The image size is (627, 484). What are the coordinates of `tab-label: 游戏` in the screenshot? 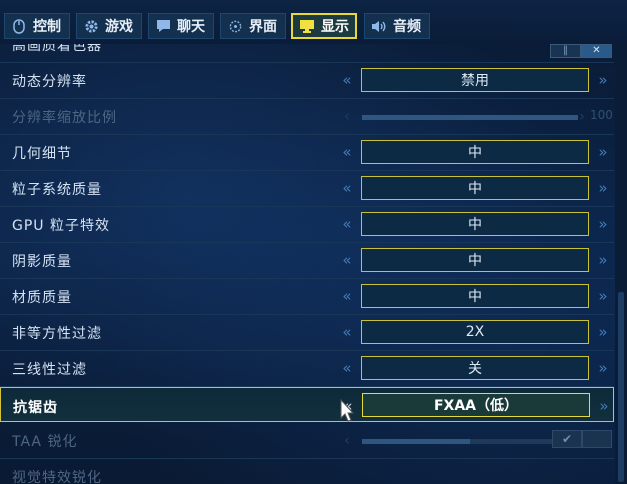 It's located at (119, 27).